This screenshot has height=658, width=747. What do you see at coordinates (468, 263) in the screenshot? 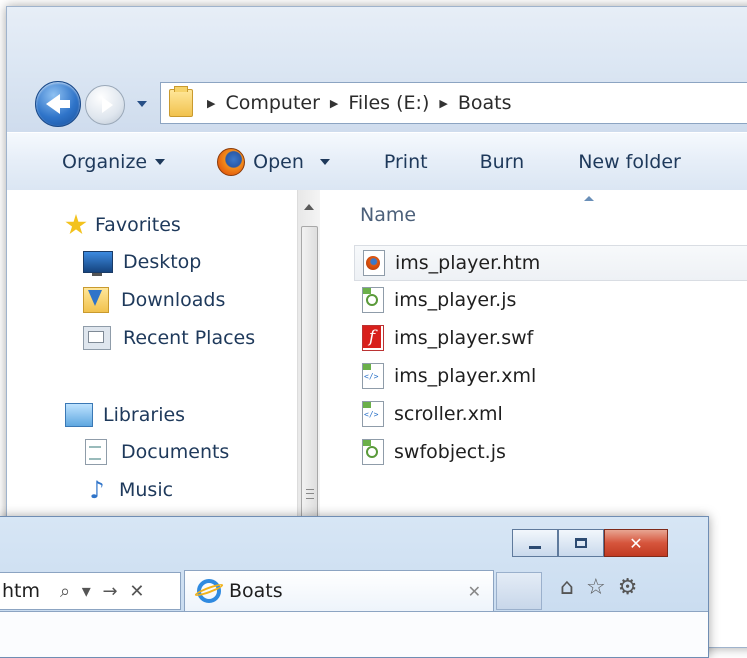
I see `file-name: ims_player.htm` at bounding box center [468, 263].